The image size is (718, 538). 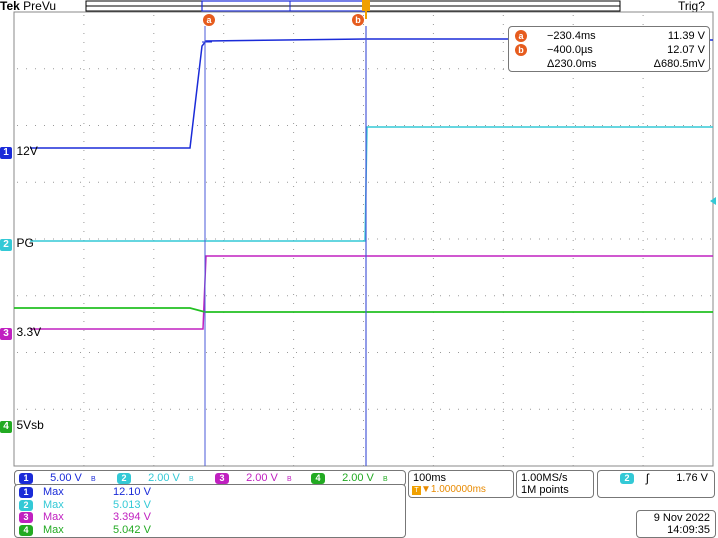 I want to click on cursor-a-voltage: 11.39 V, so click(x=686, y=36).